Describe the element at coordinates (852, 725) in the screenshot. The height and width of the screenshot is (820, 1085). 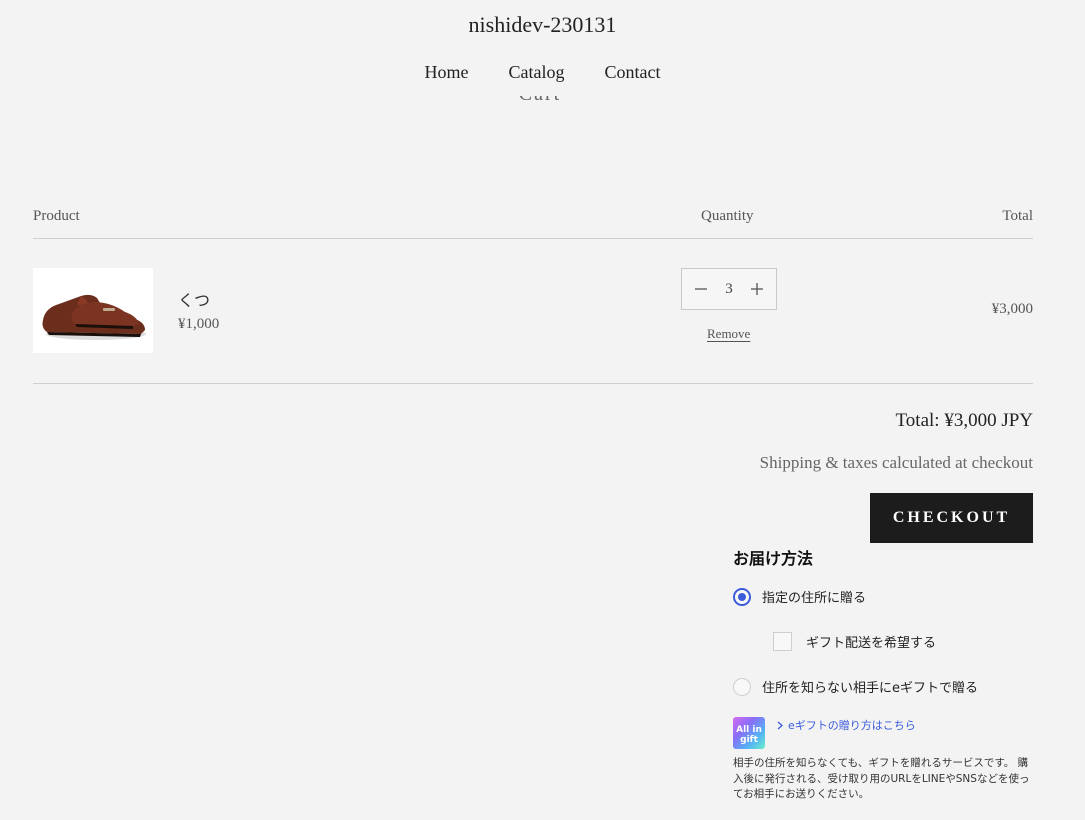
I see `egift-howto-label: eギフトの贈り方はこちら` at that location.